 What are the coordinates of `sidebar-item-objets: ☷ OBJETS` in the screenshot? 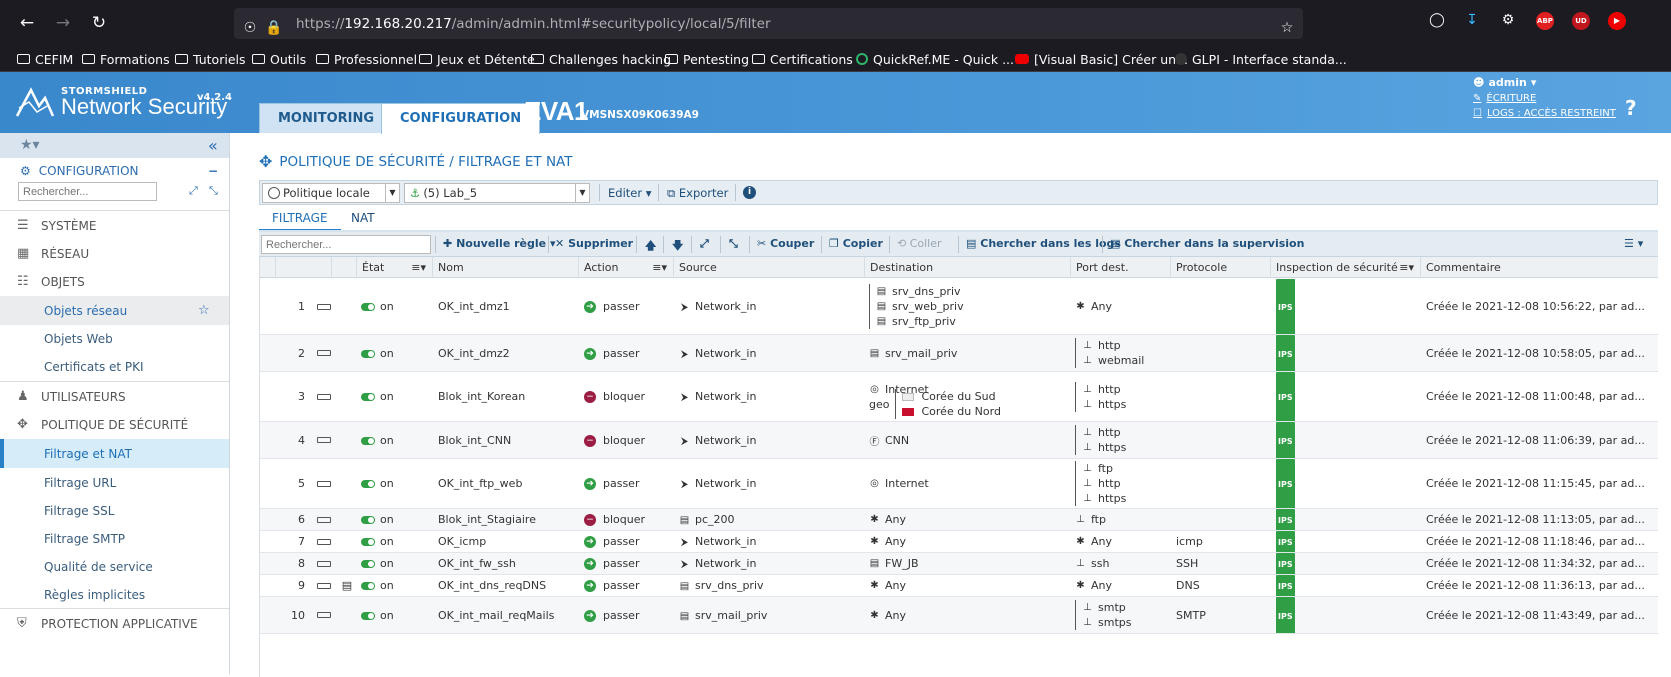 It's located at (114, 281).